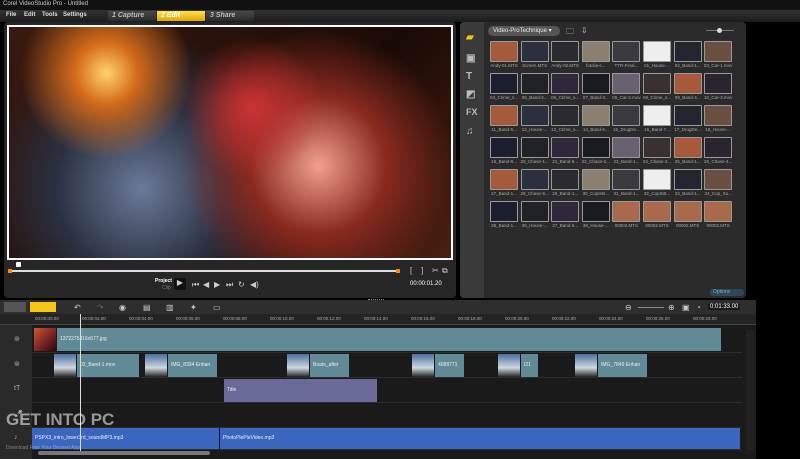 The height and width of the screenshot is (459, 800). What do you see at coordinates (163, 281) in the screenshot?
I see `project-mode: Project` at bounding box center [163, 281].